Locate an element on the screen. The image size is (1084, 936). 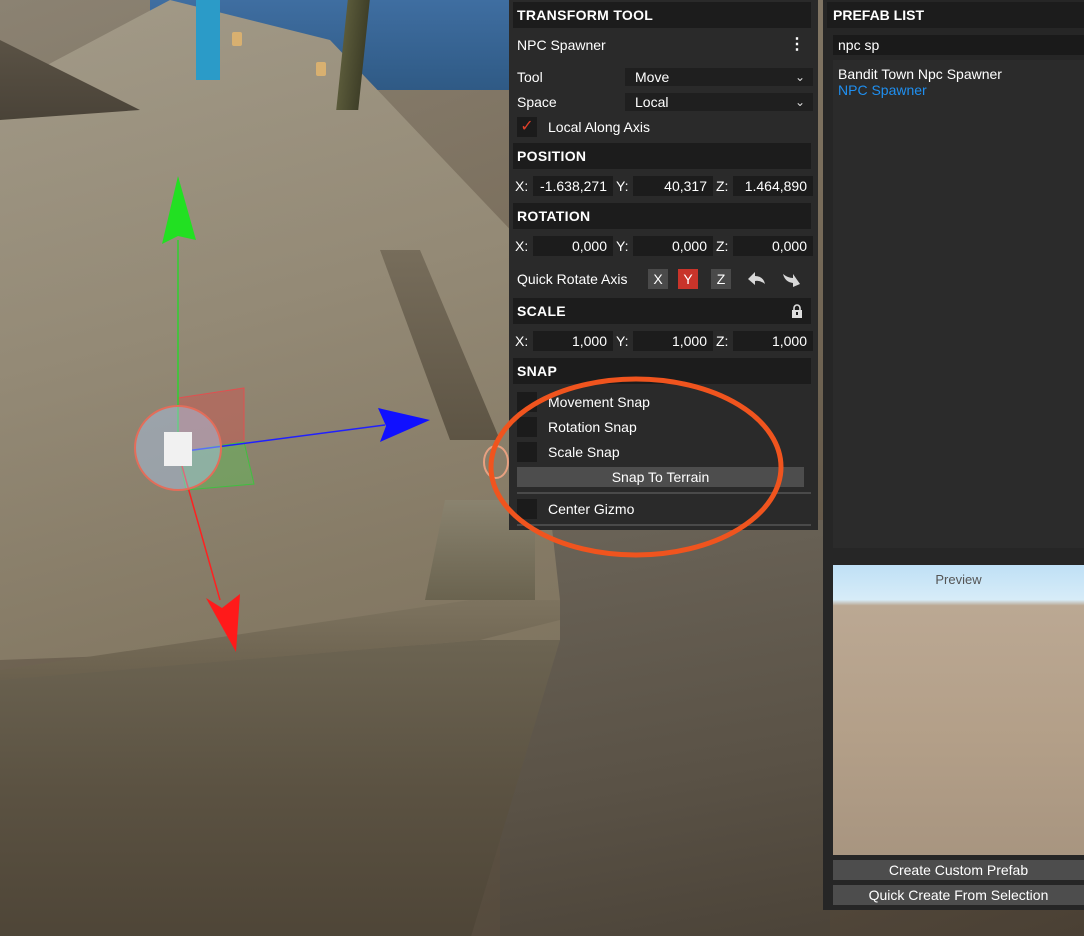
tool-dropdown-value: Move is located at coordinates (652, 77).